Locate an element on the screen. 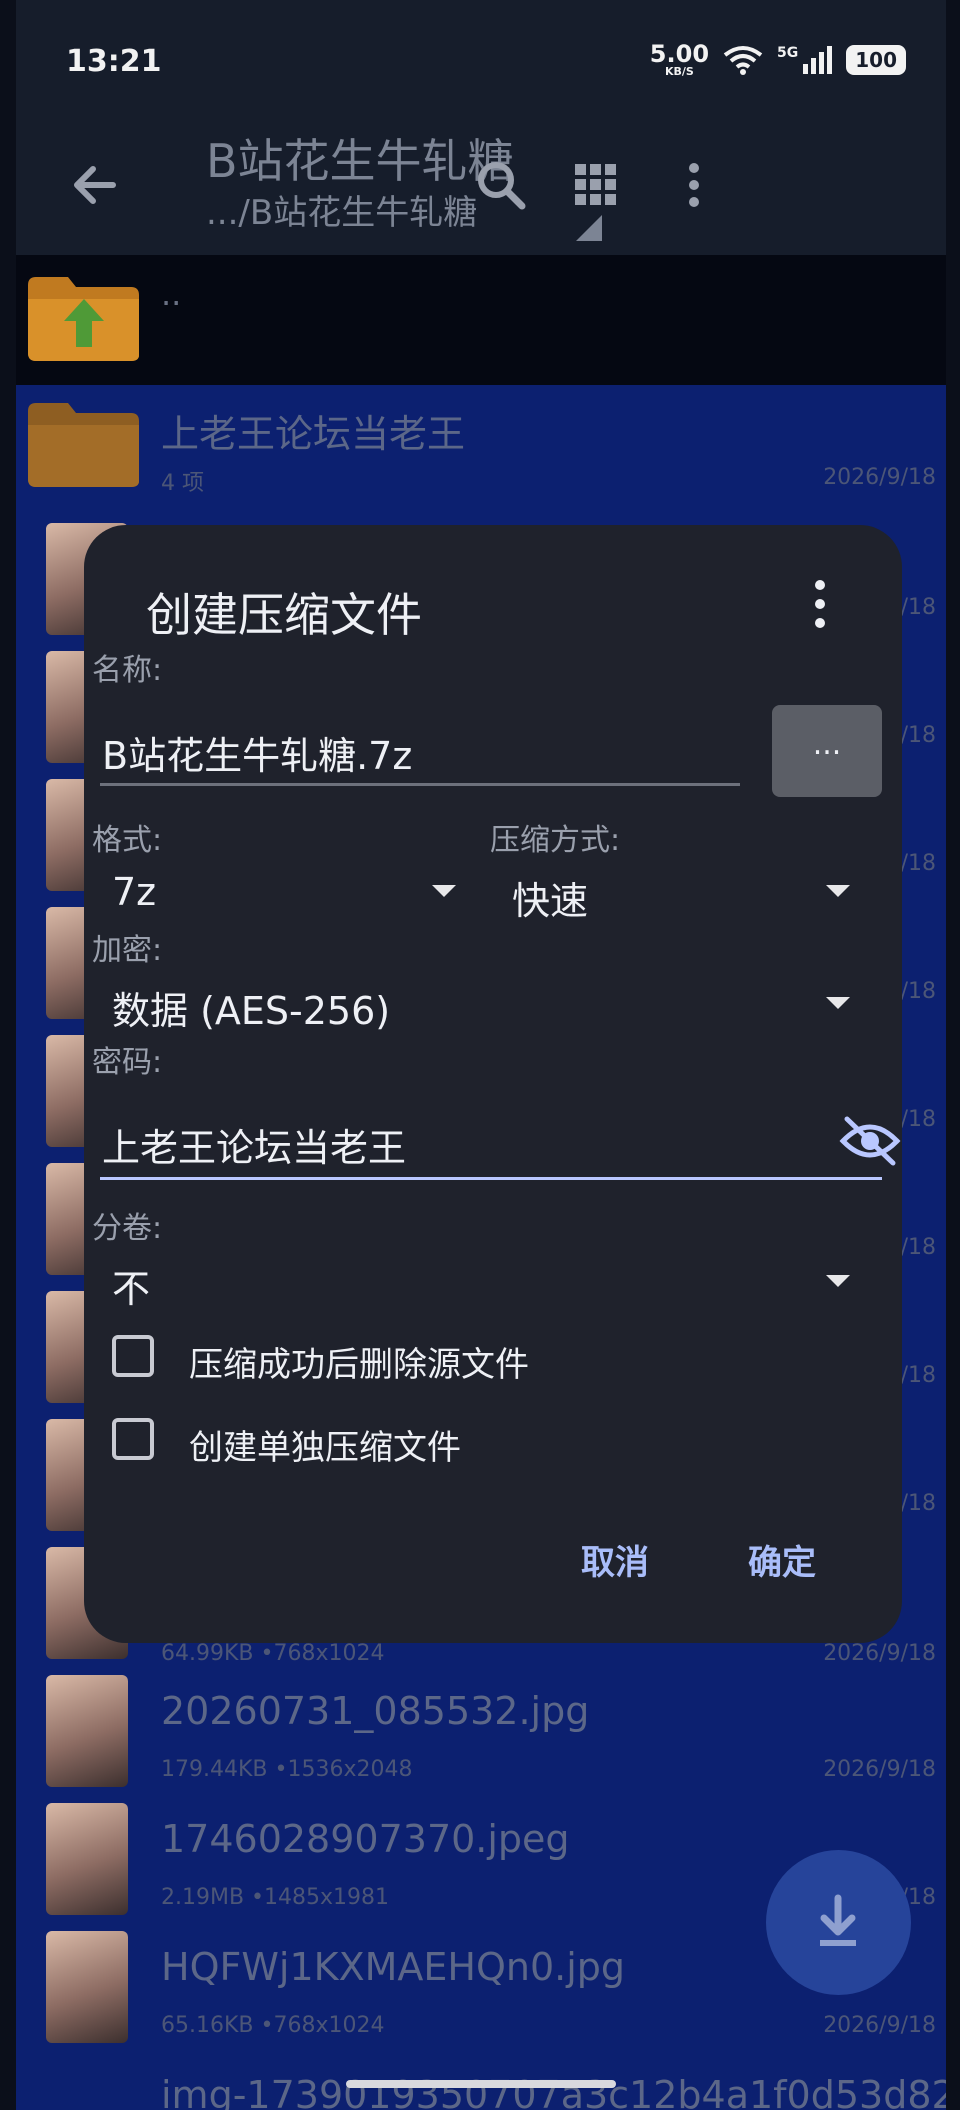 The height and width of the screenshot is (2110, 960). file-meta: 65.16KB •768x1024 is located at coordinates (273, 2025).